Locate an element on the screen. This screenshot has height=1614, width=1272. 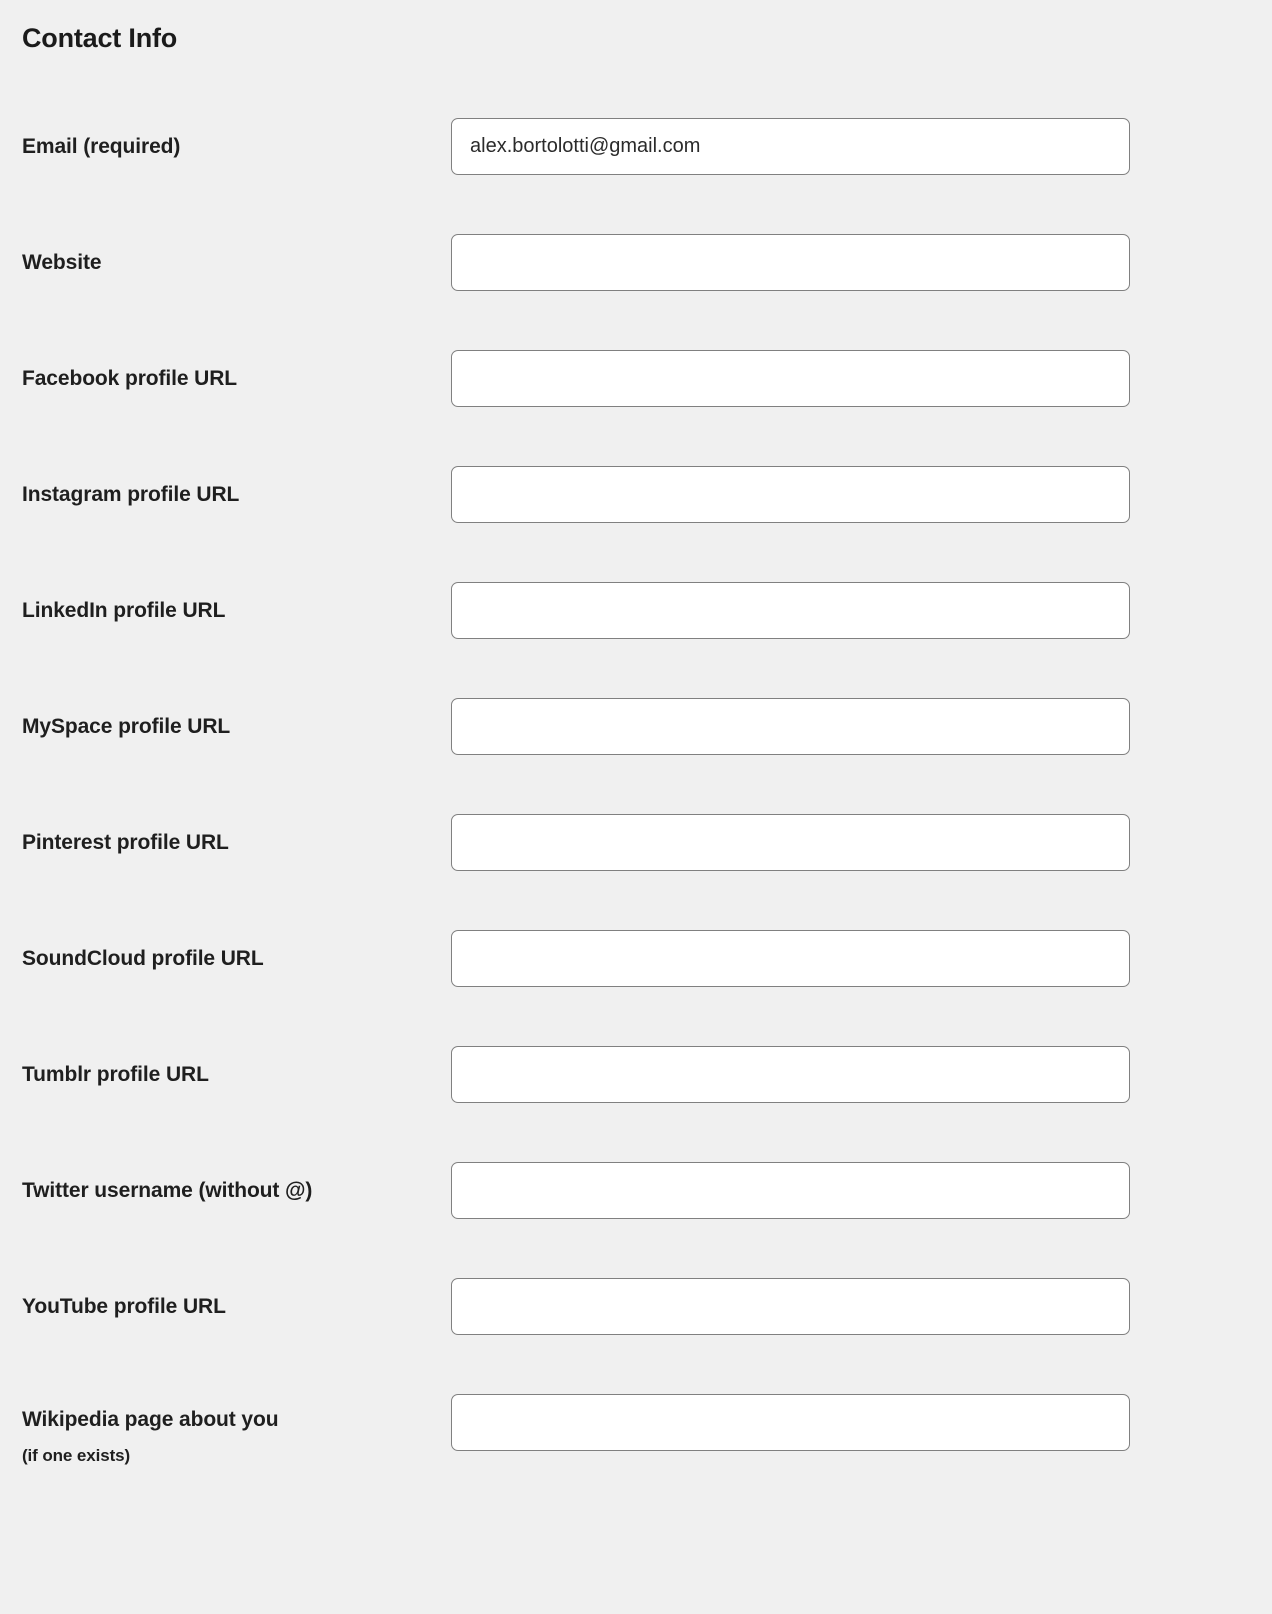
field-label-youtube: YouTube profile URL is located at coordinates (222, 1307).